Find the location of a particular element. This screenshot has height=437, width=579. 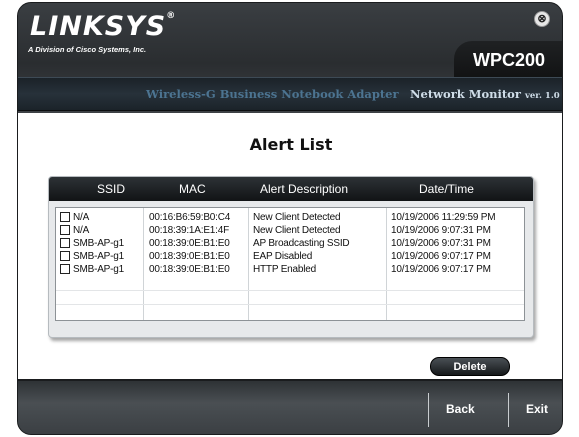

cell-mac: 00:18:39:1A:E1:4F is located at coordinates (189, 230).